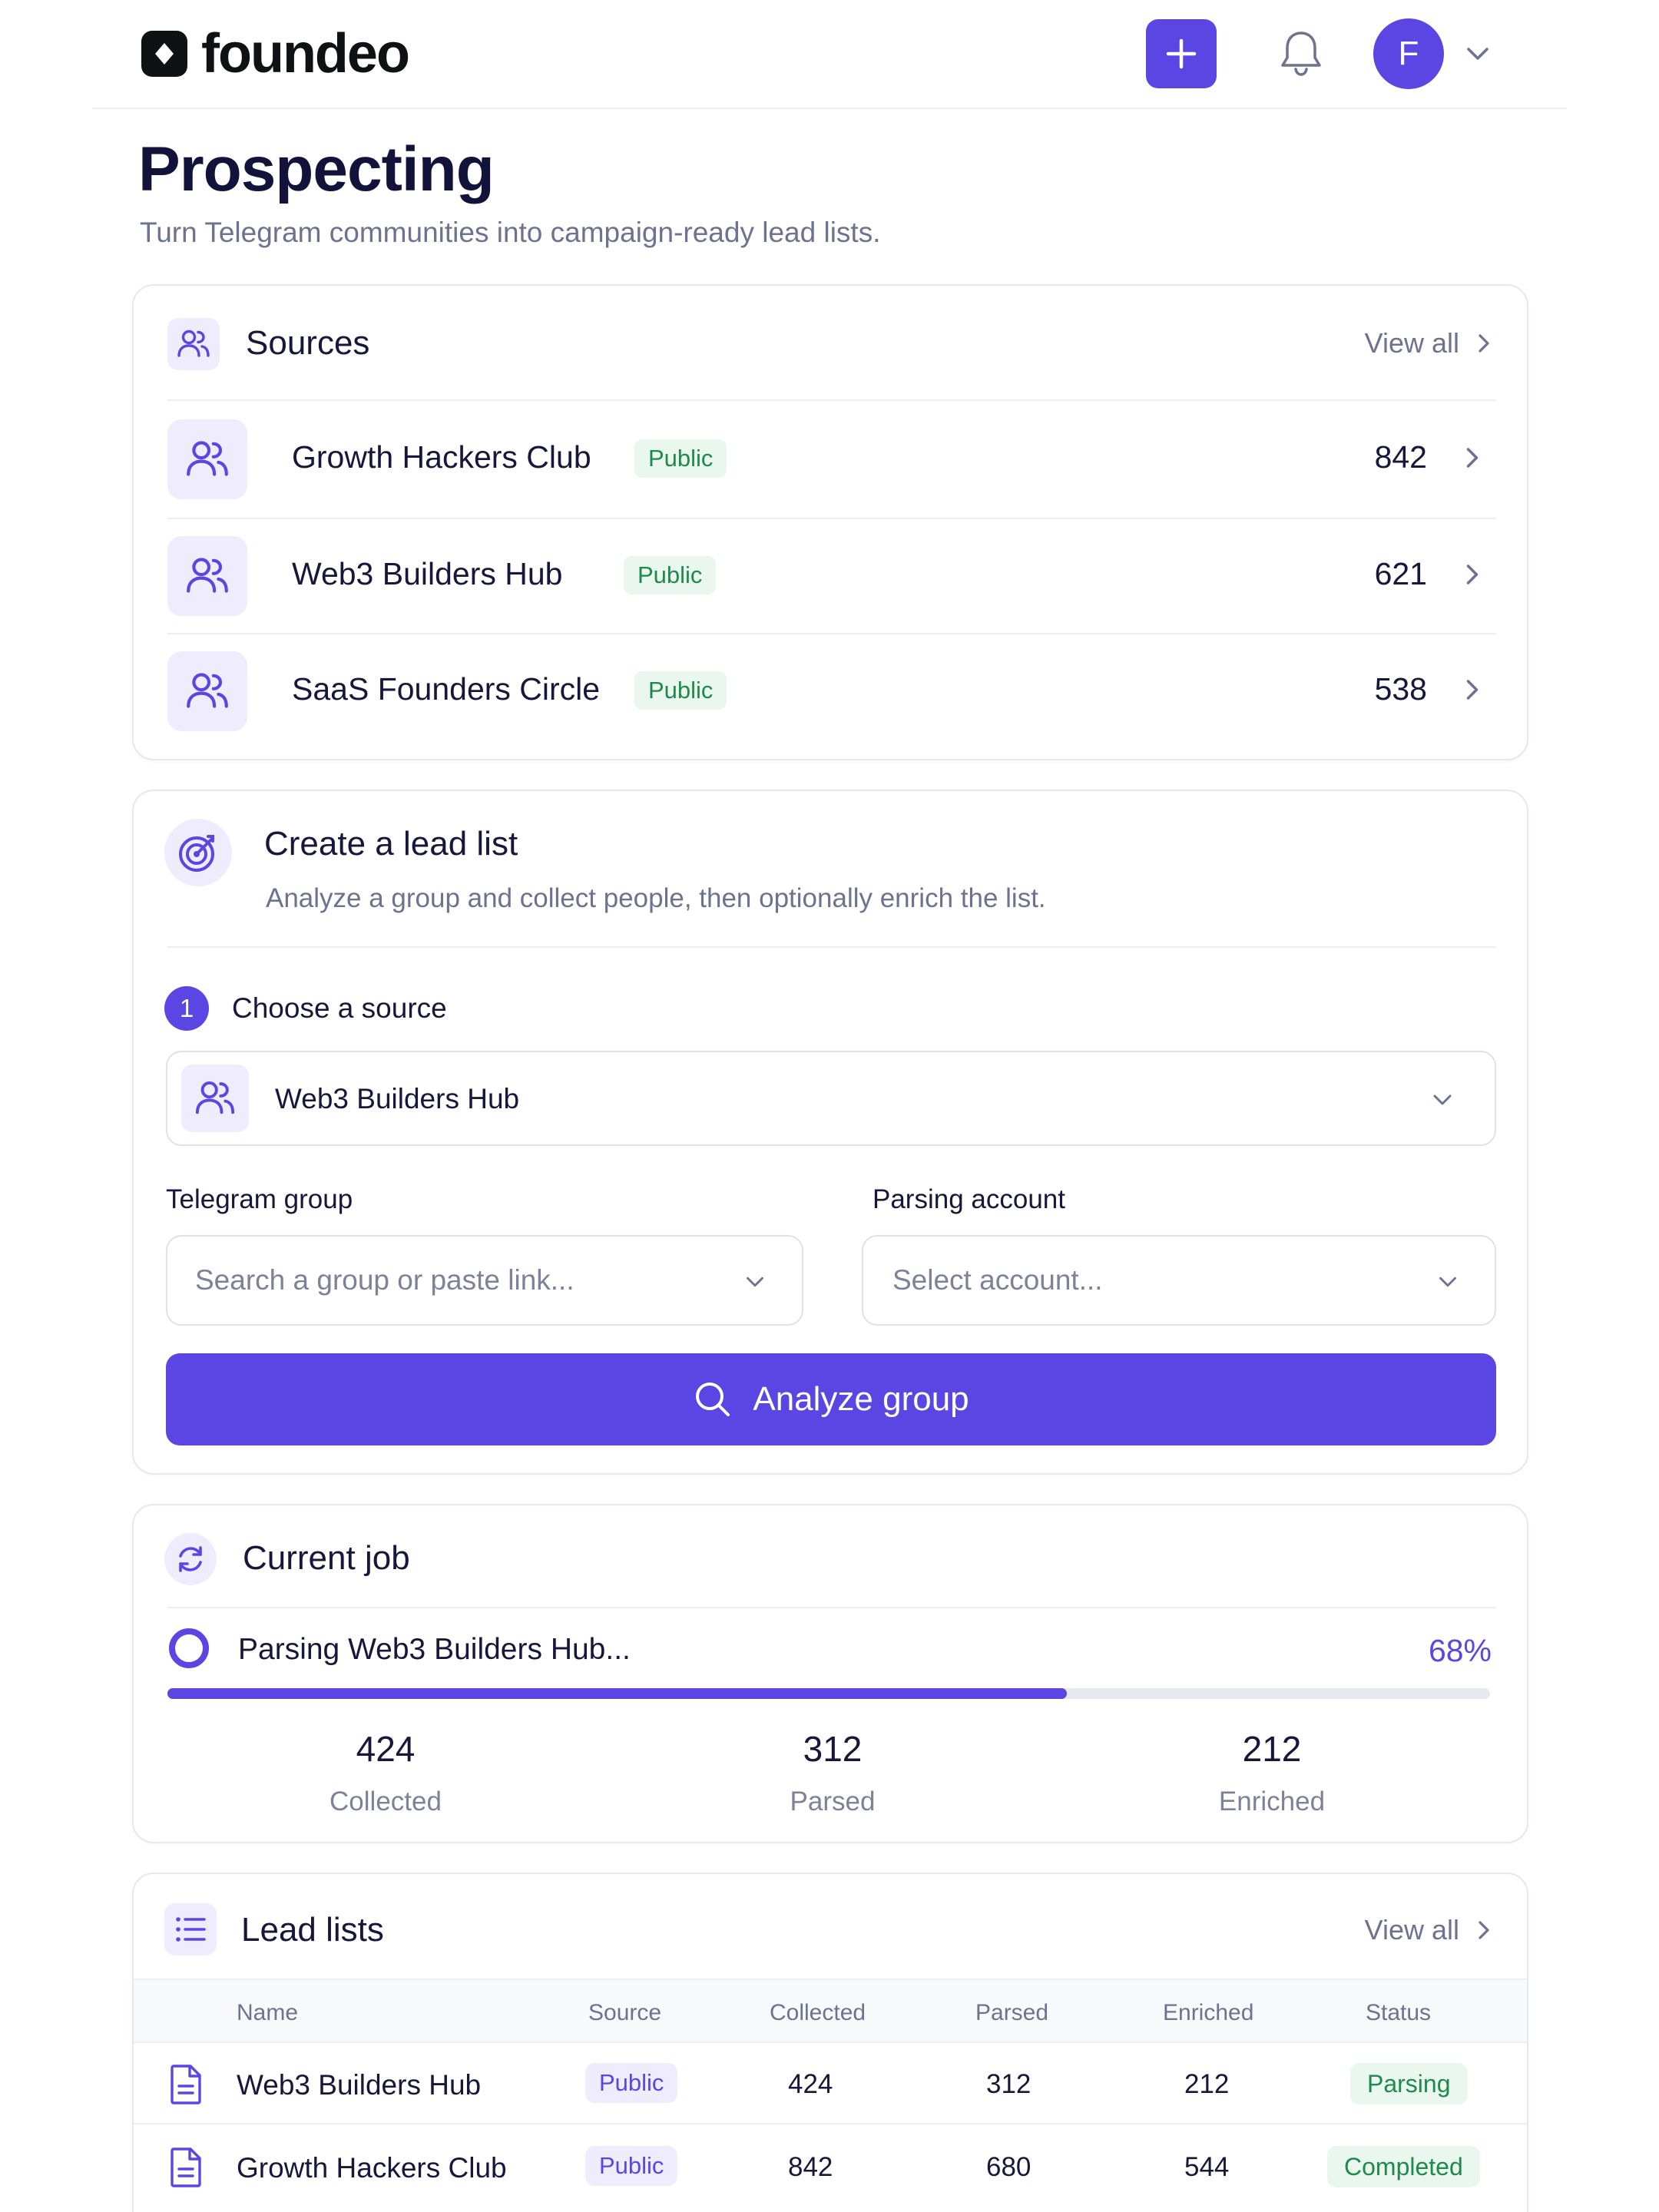  What do you see at coordinates (164, 54) in the screenshot?
I see `logo-mark-icon` at bounding box center [164, 54].